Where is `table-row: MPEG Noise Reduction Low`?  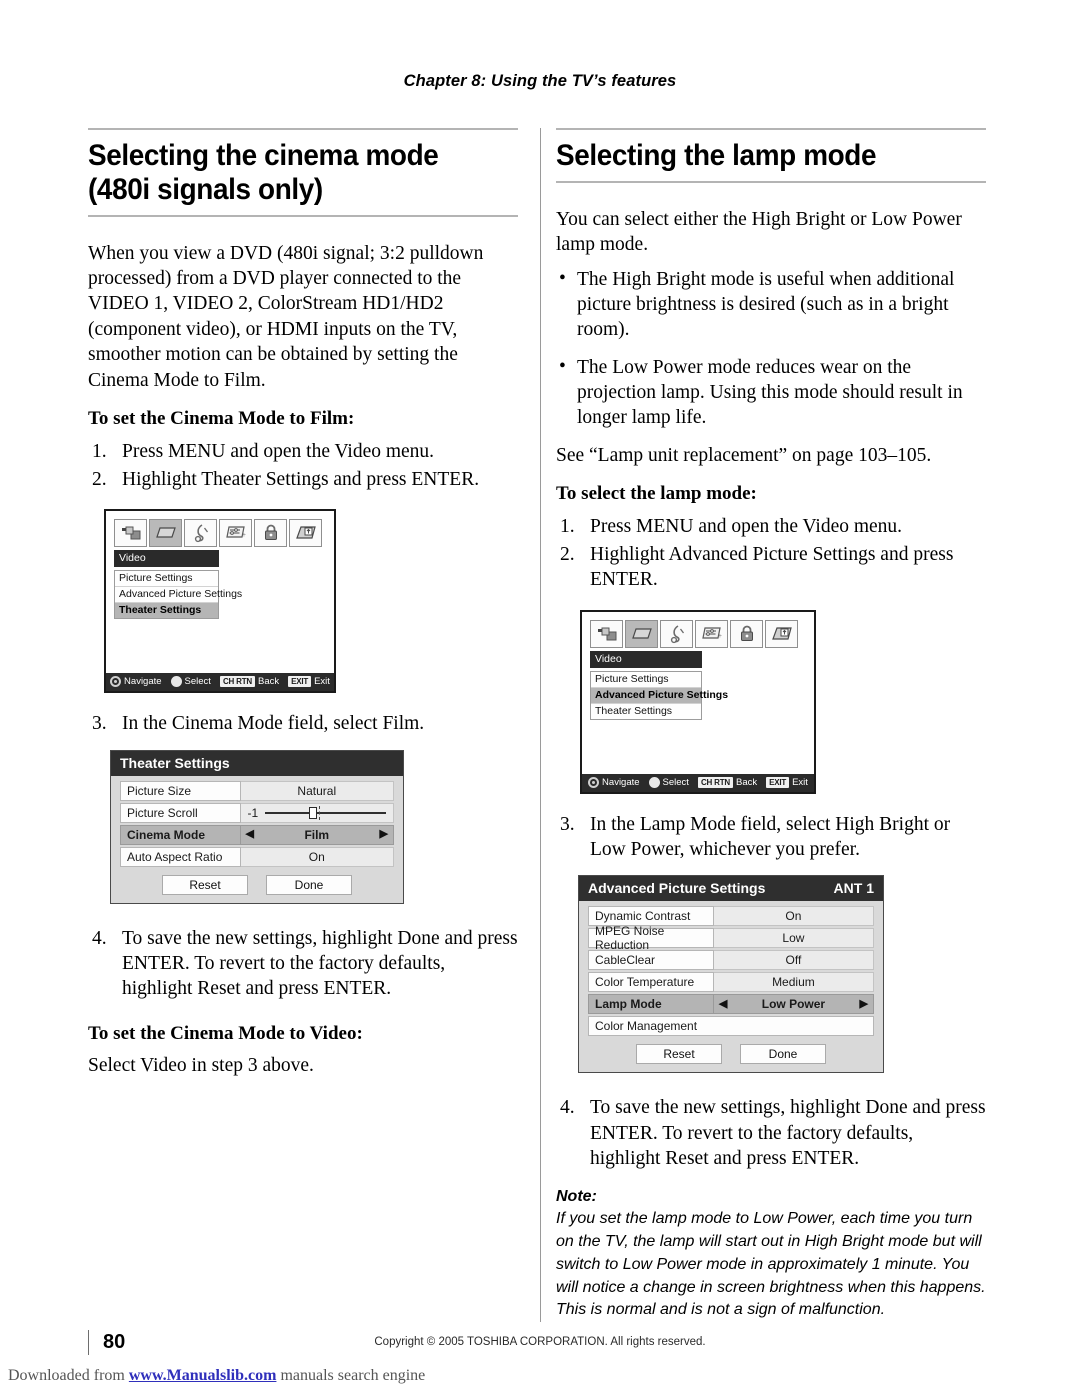
table-row: MPEG Noise Reduction Low is located at coordinates (731, 938).